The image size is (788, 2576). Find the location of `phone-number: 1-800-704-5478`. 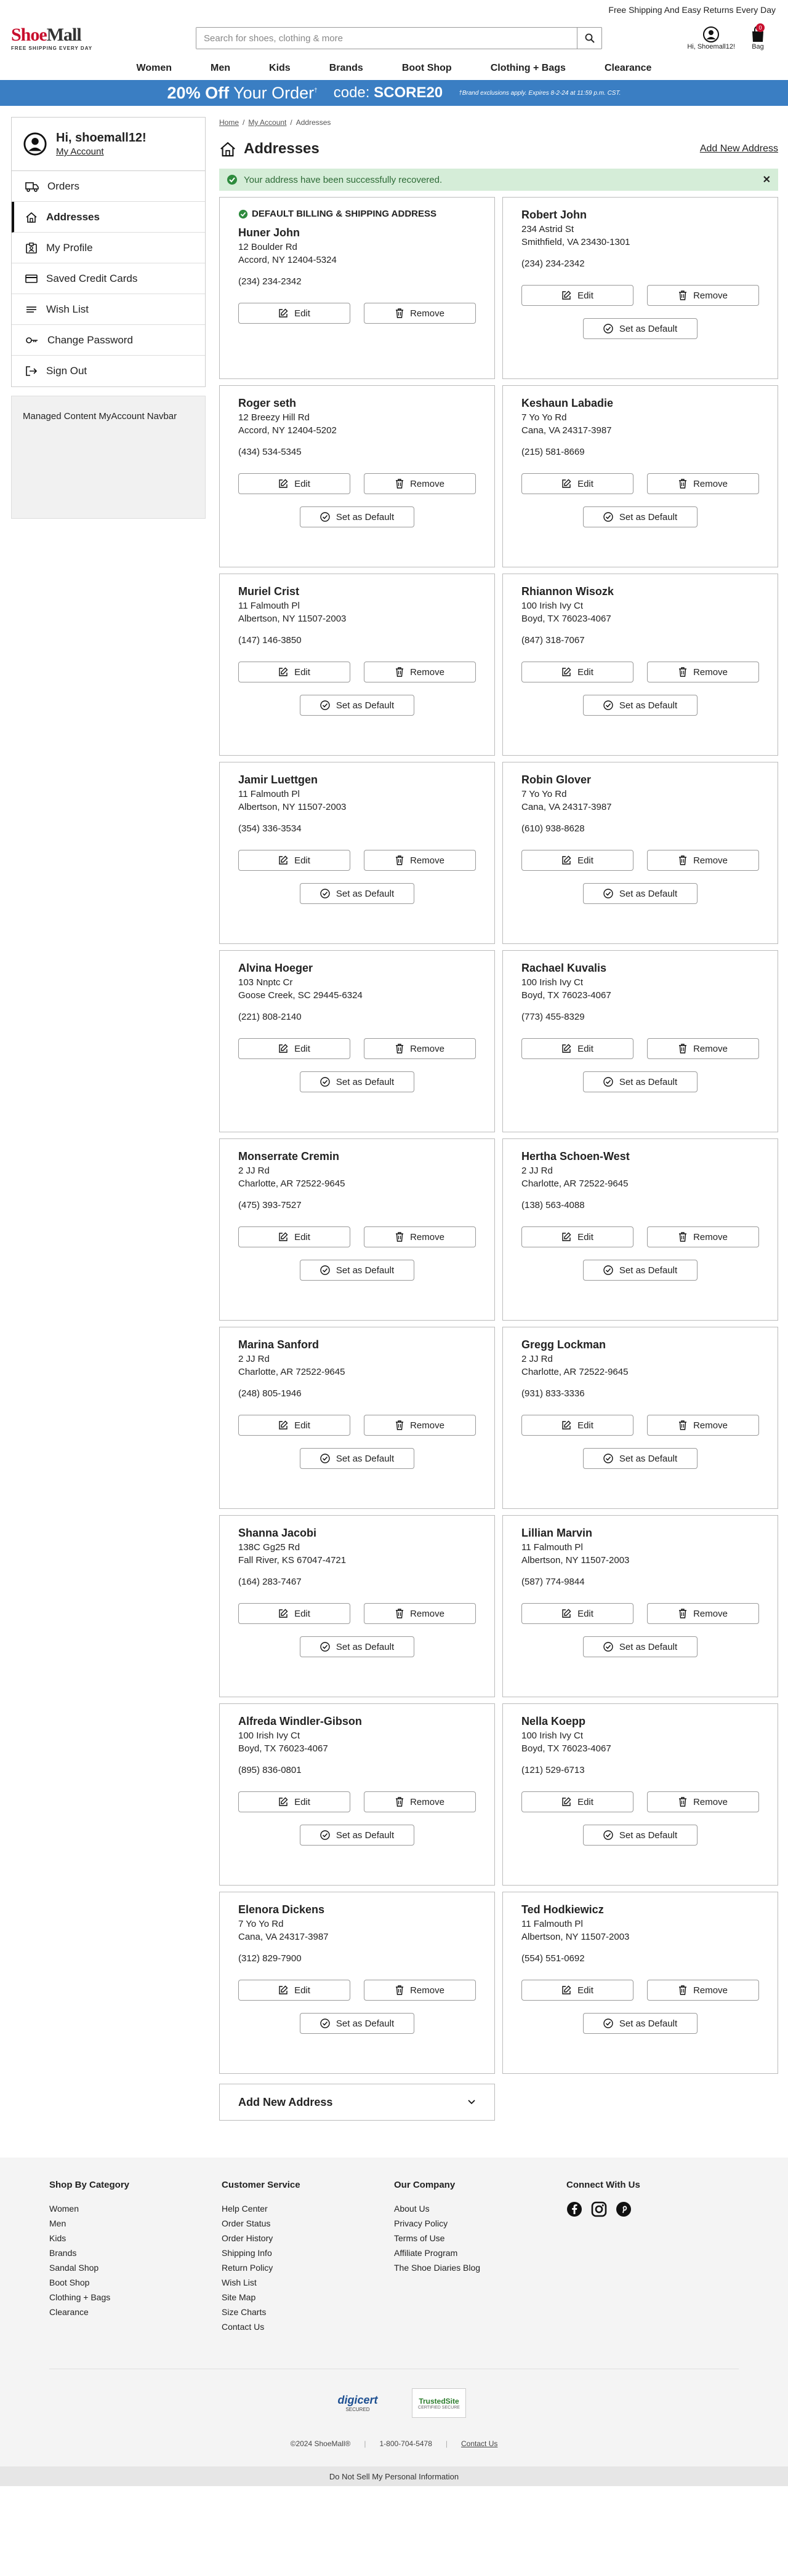

phone-number: 1-800-704-5478 is located at coordinates (405, 2443).